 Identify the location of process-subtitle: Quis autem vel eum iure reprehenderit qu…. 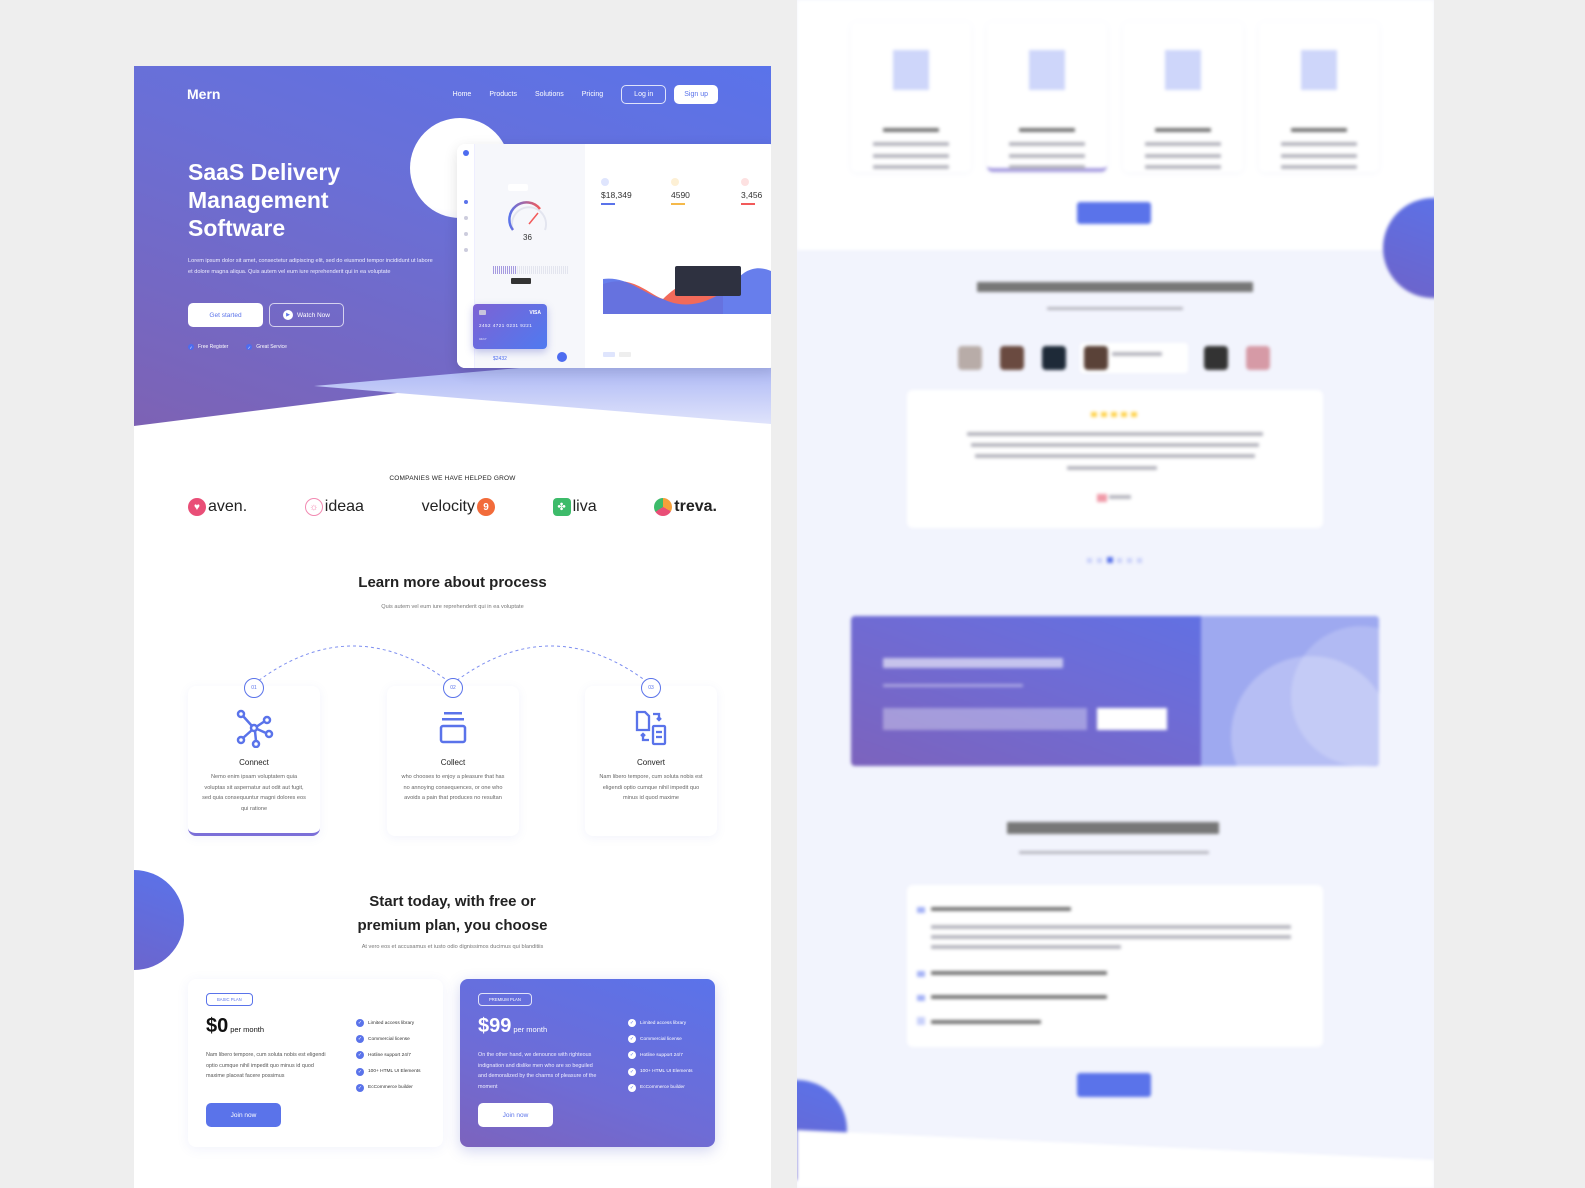
(452, 607).